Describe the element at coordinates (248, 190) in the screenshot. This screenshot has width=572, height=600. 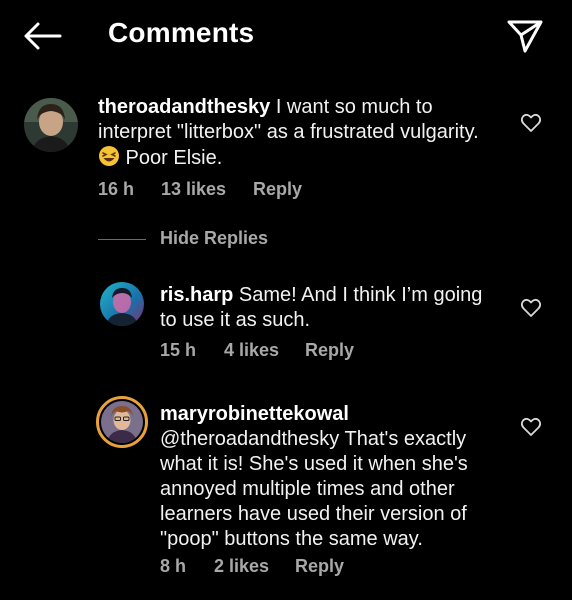
I see `comment-meta: 16 h 13 likes Reply` at that location.